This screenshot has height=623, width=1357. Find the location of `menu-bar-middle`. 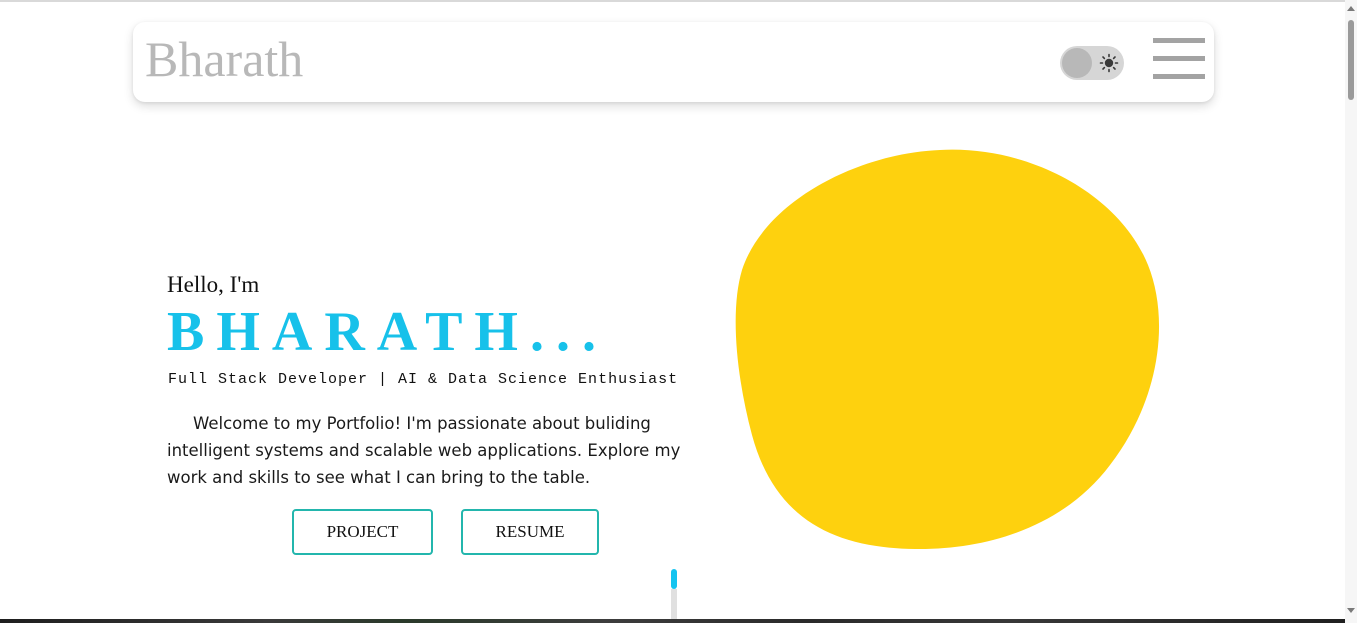

menu-bar-middle is located at coordinates (1179, 58).